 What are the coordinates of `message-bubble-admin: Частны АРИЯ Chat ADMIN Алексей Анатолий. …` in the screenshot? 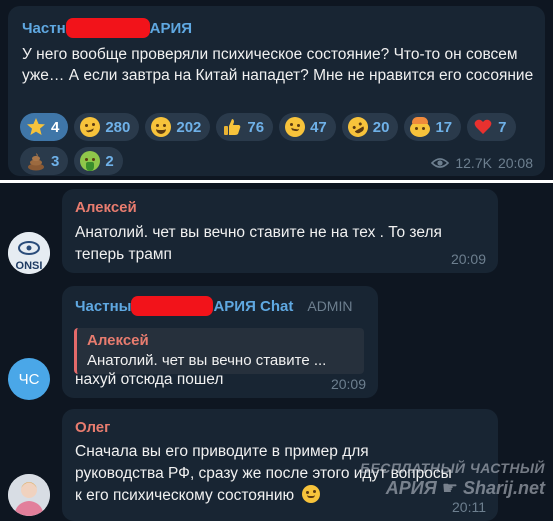 It's located at (220, 342).